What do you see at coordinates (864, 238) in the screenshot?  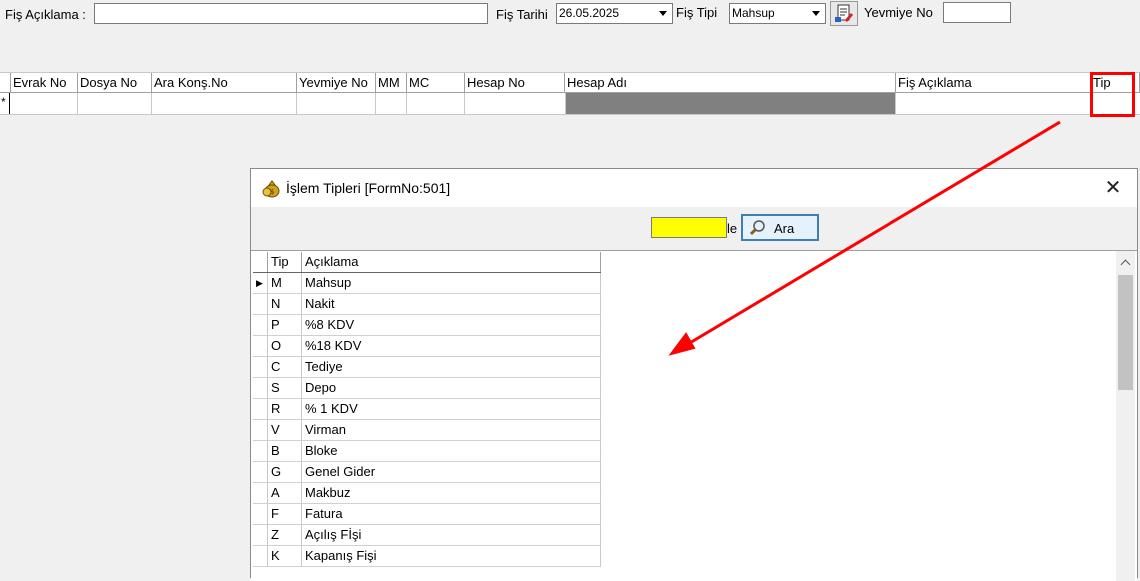 I see `annotation-arrow` at bounding box center [864, 238].